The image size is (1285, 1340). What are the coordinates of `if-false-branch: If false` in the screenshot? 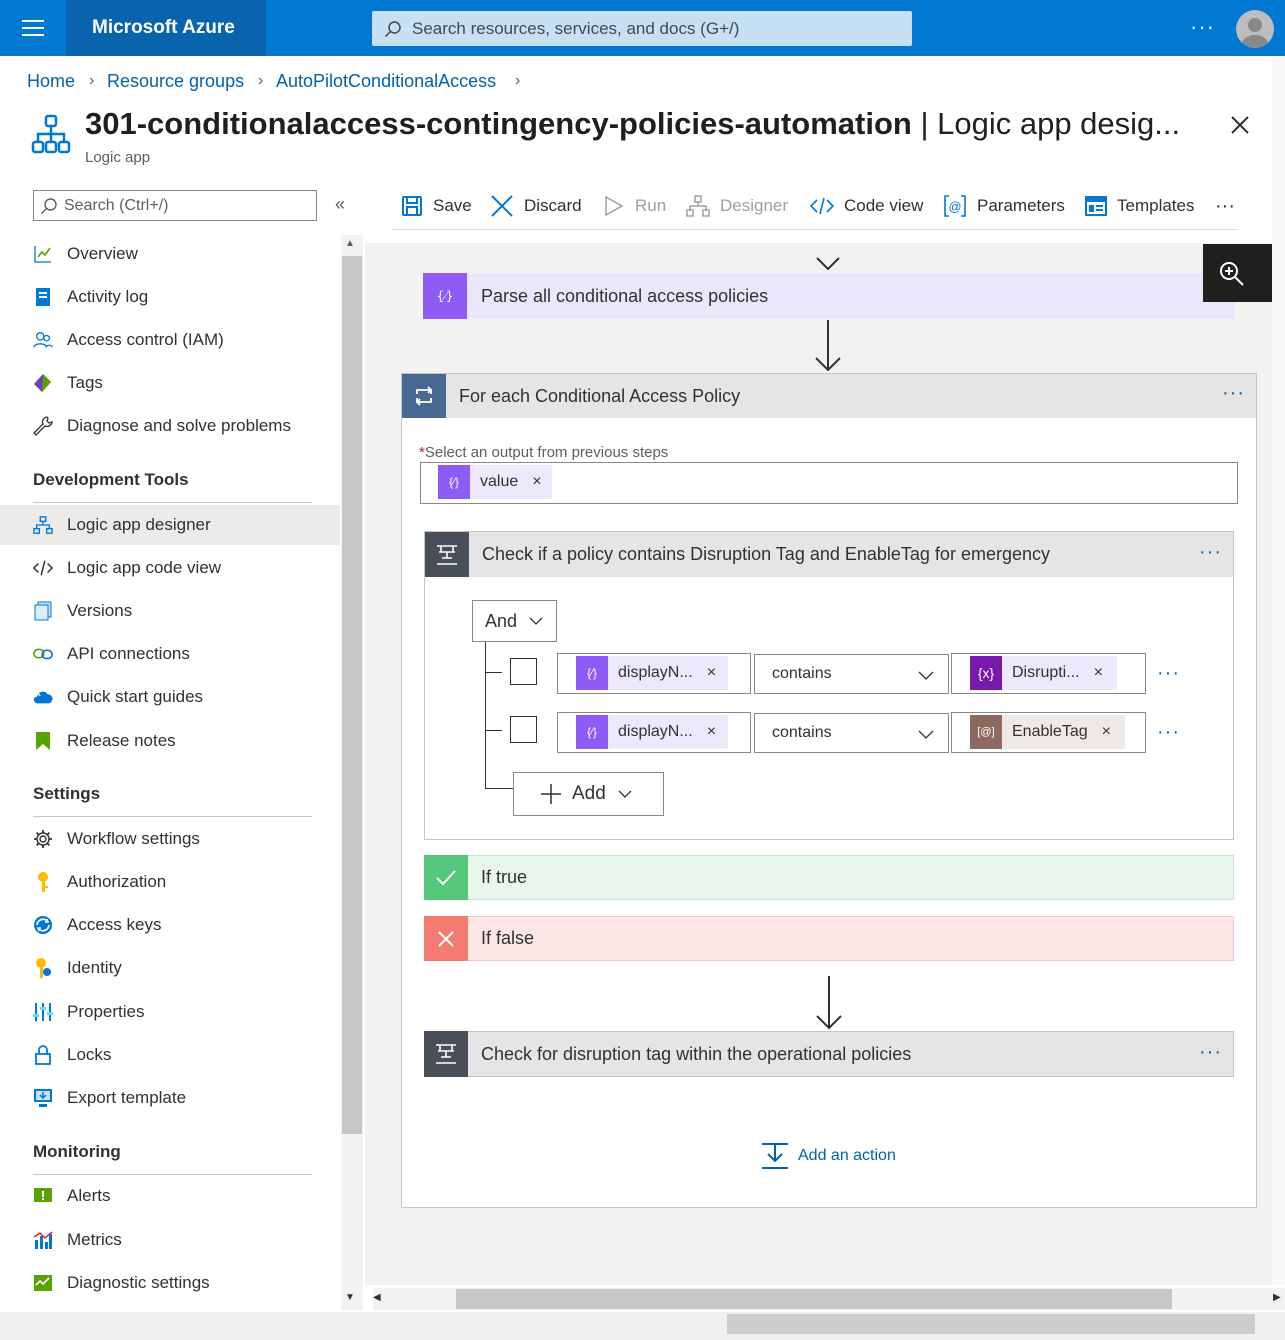 It's located at (829, 938).